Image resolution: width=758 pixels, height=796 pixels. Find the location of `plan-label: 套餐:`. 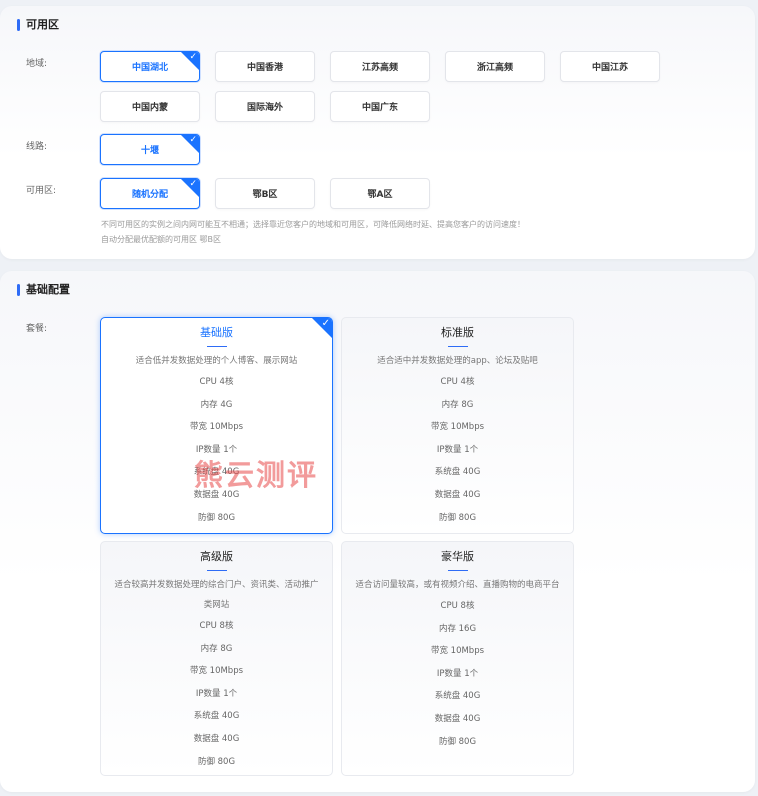

plan-label: 套餐: is located at coordinates (37, 329).